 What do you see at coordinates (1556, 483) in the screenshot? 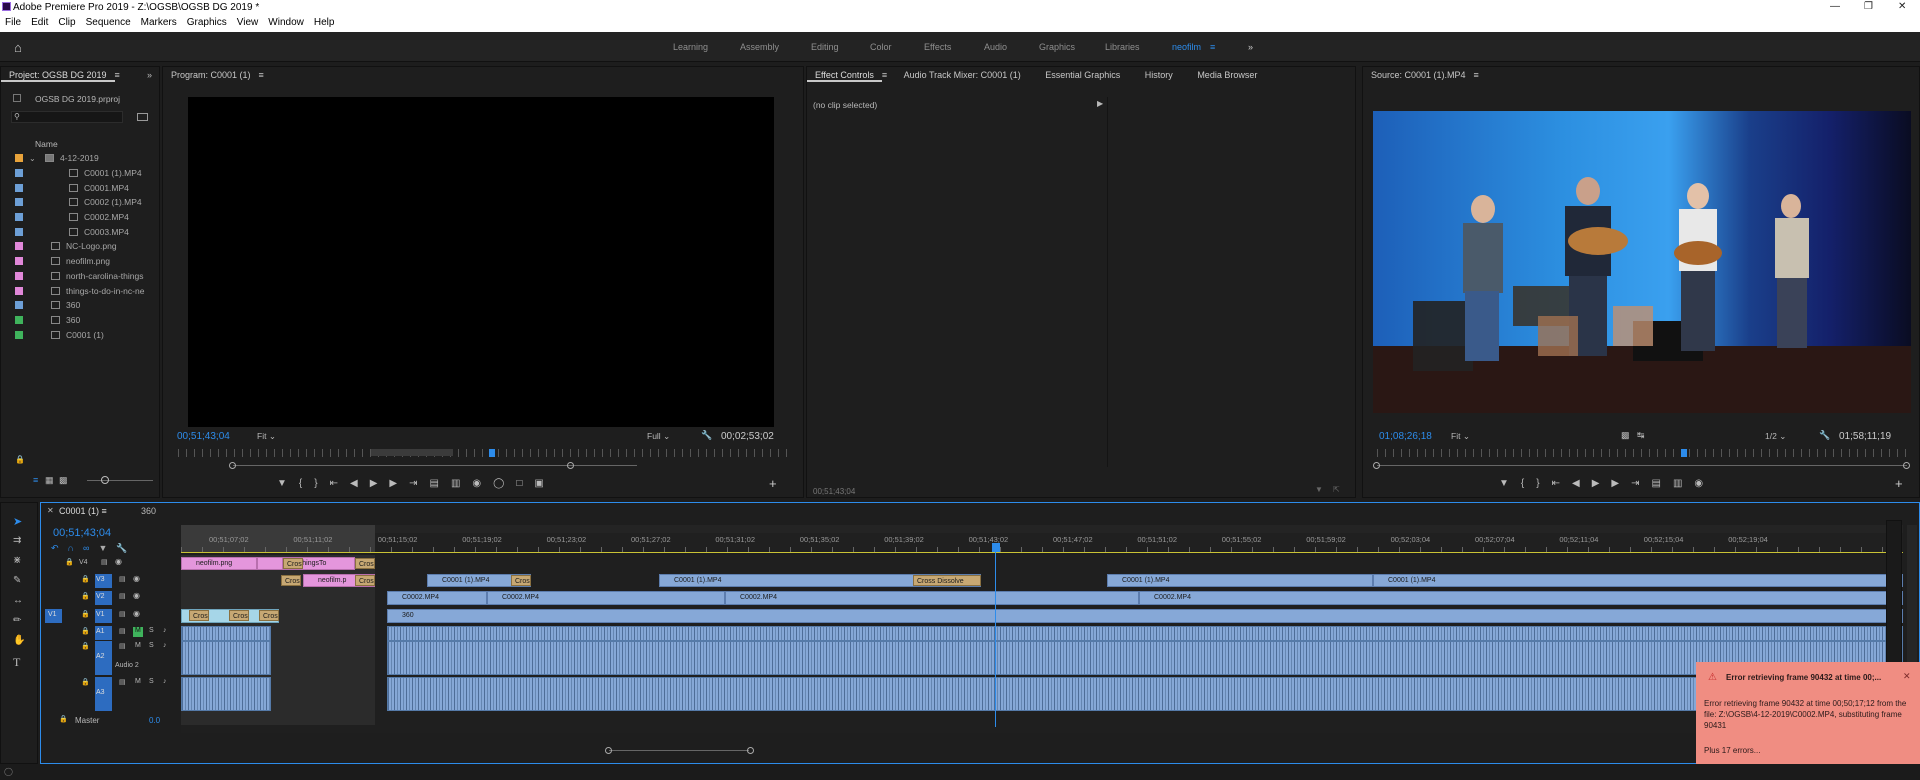
I see `source-go-to-in-icon: ⇤` at bounding box center [1556, 483].